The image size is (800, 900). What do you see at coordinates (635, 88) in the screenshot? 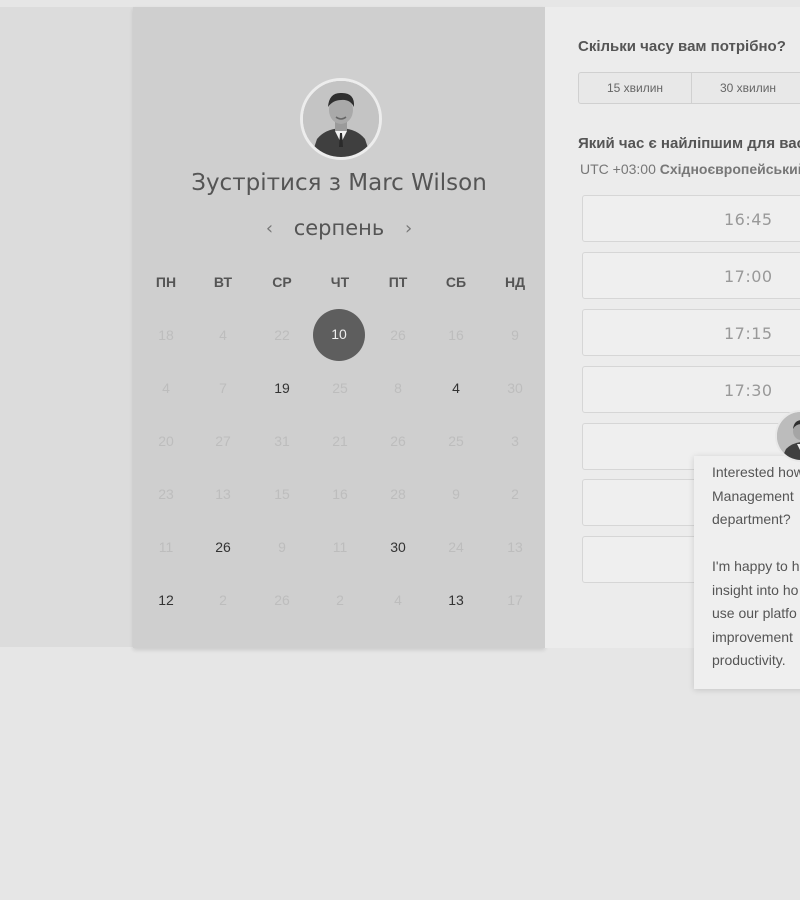
I see `duration-option-15: 15 хвилин` at bounding box center [635, 88].